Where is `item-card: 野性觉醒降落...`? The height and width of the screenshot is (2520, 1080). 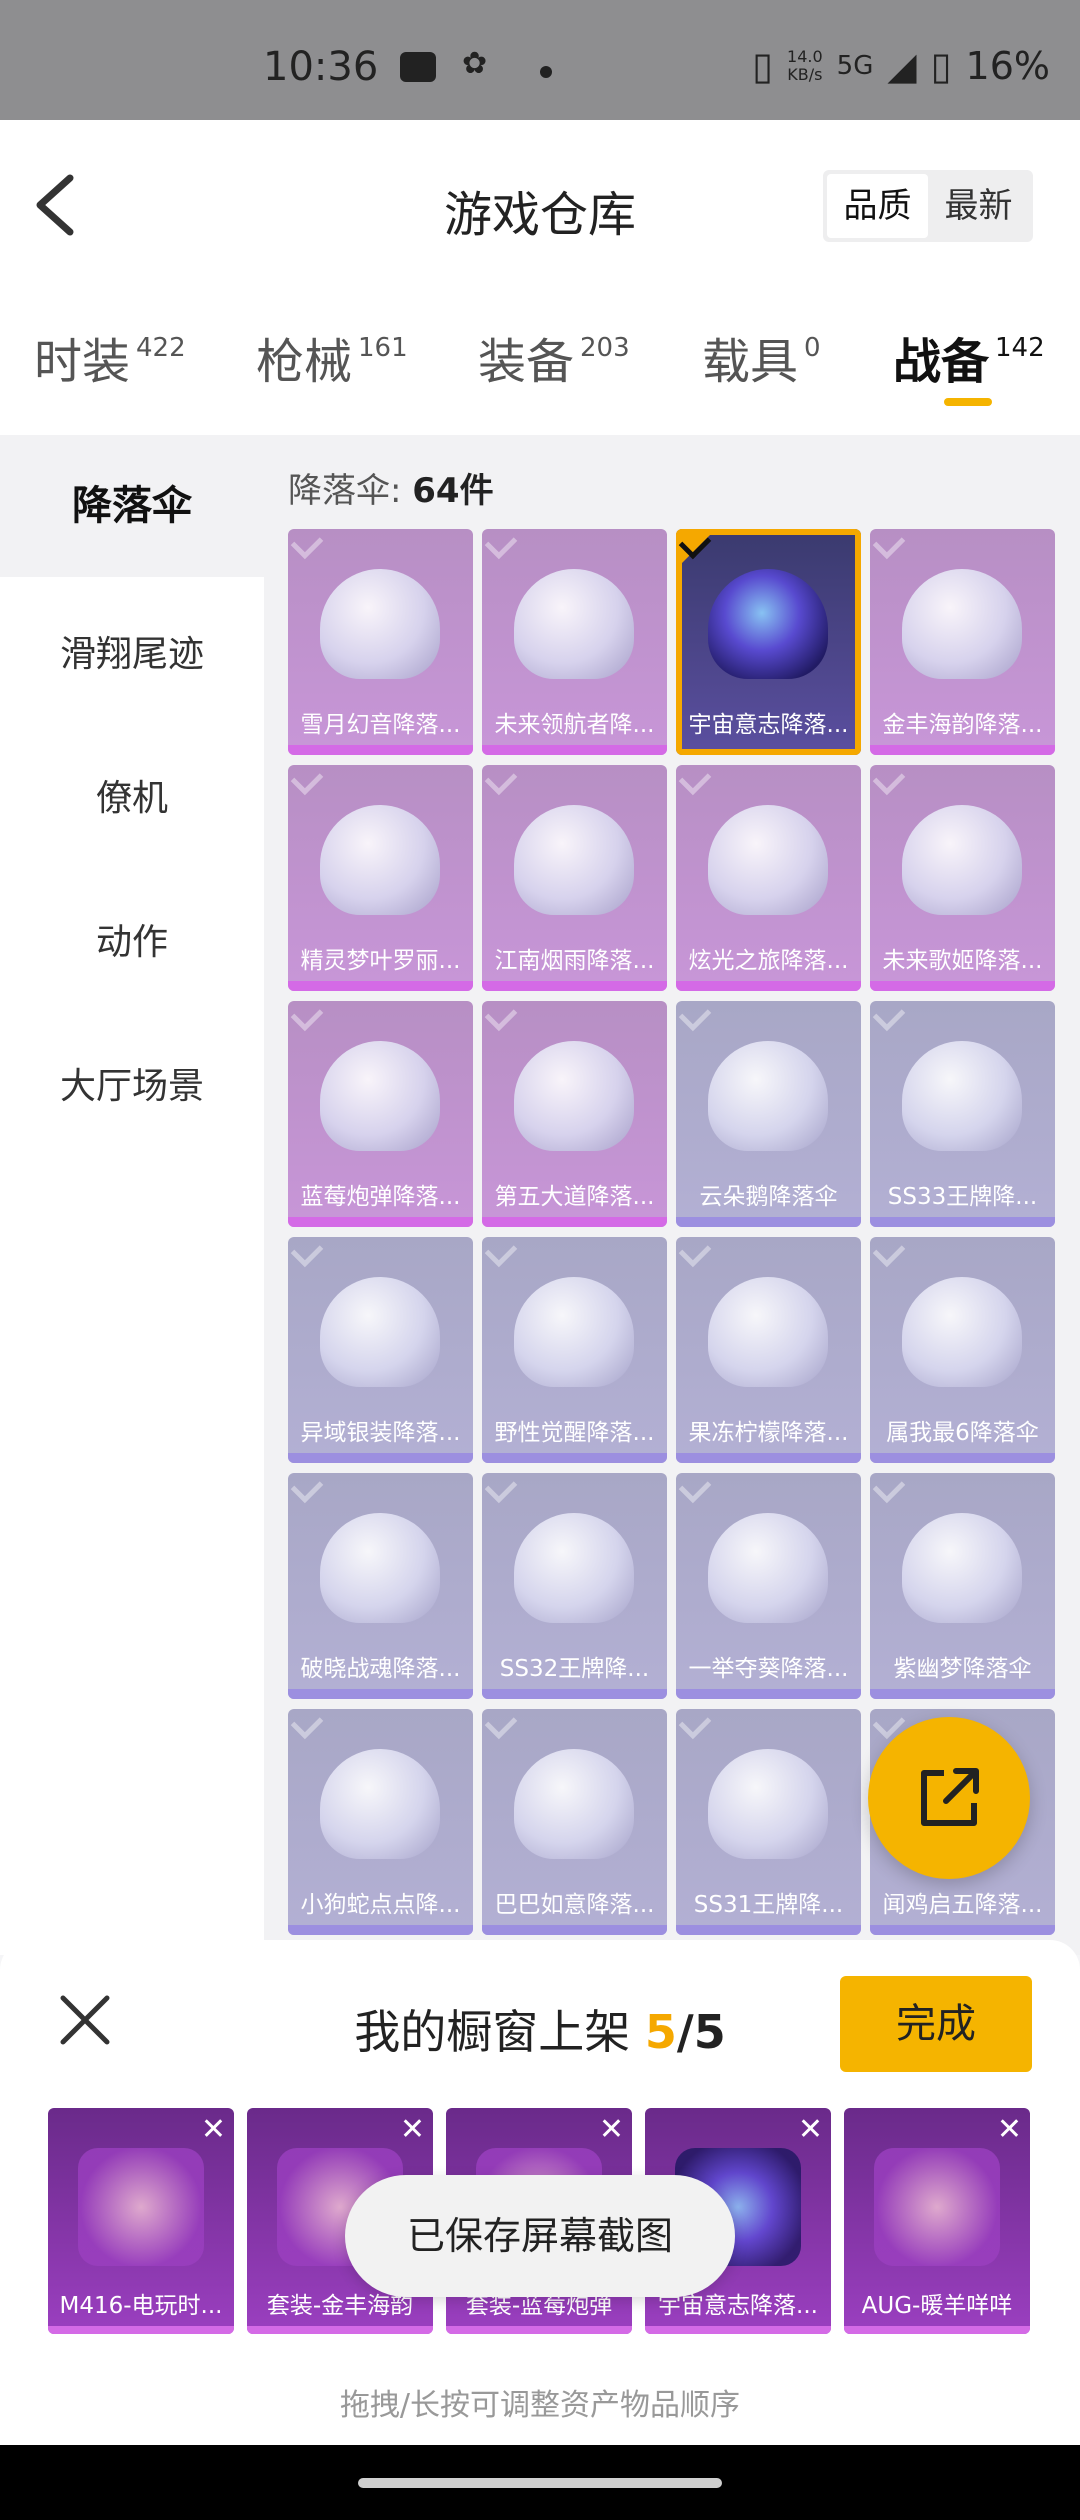
item-card: 野性觉醒降落... is located at coordinates (574, 1350).